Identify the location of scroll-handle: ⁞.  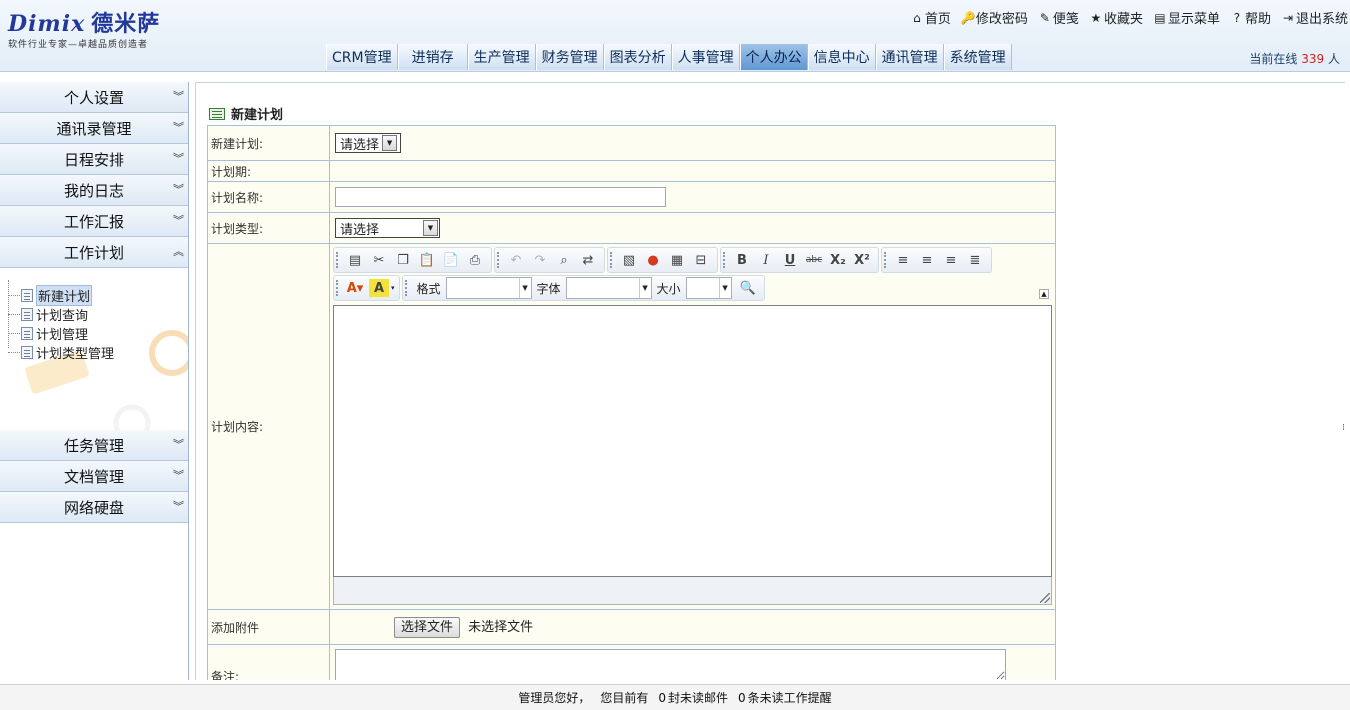
(1343, 428).